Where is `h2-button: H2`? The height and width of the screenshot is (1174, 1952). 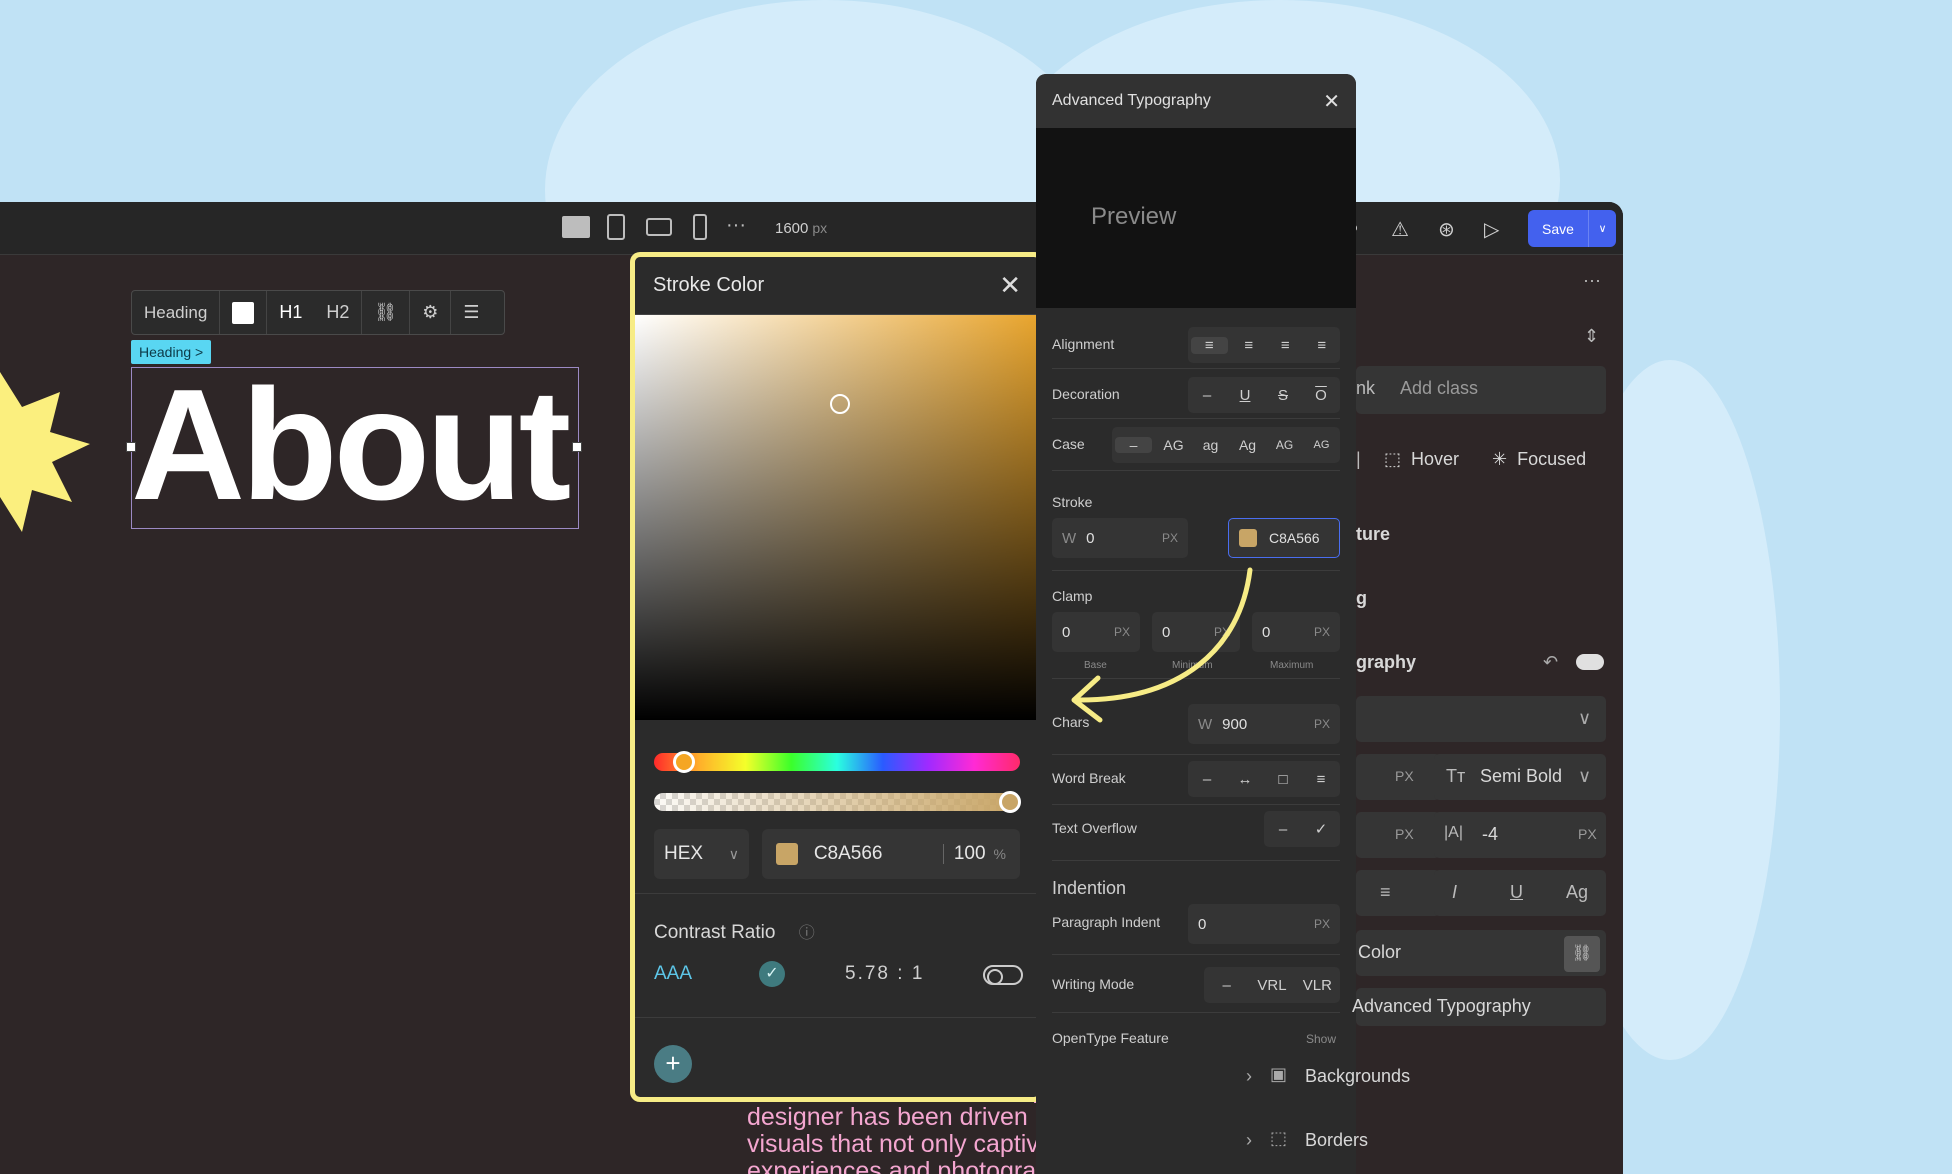
h2-button: H2 is located at coordinates (338, 312).